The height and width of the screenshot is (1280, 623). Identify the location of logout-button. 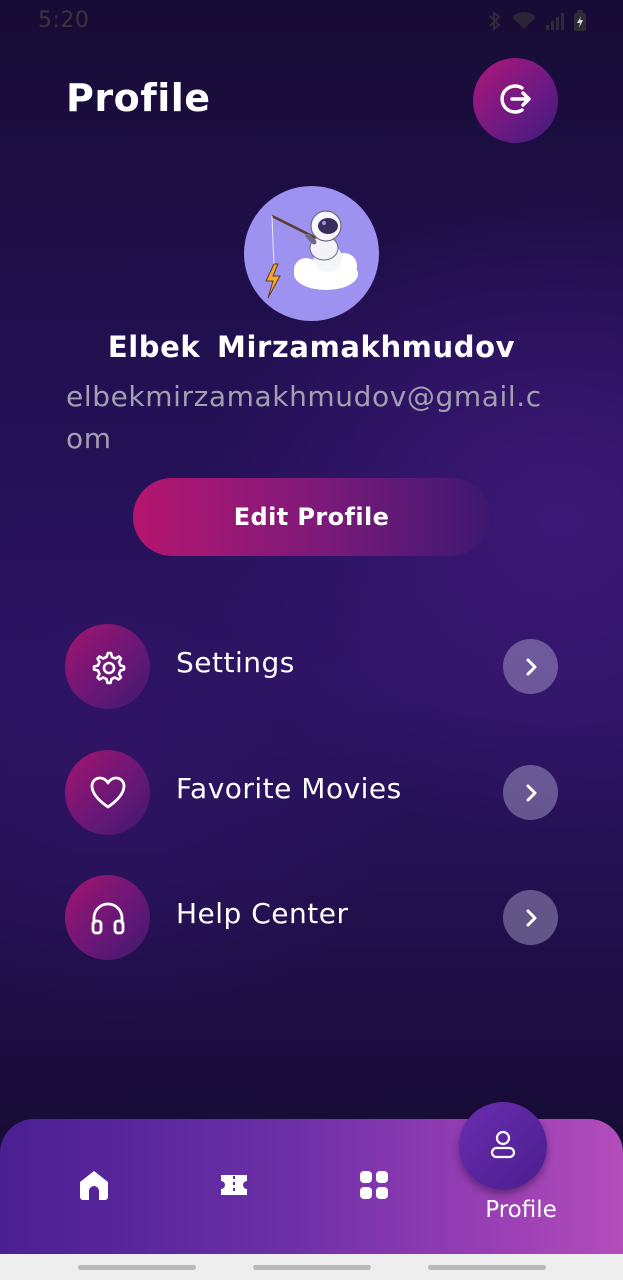
(515, 100).